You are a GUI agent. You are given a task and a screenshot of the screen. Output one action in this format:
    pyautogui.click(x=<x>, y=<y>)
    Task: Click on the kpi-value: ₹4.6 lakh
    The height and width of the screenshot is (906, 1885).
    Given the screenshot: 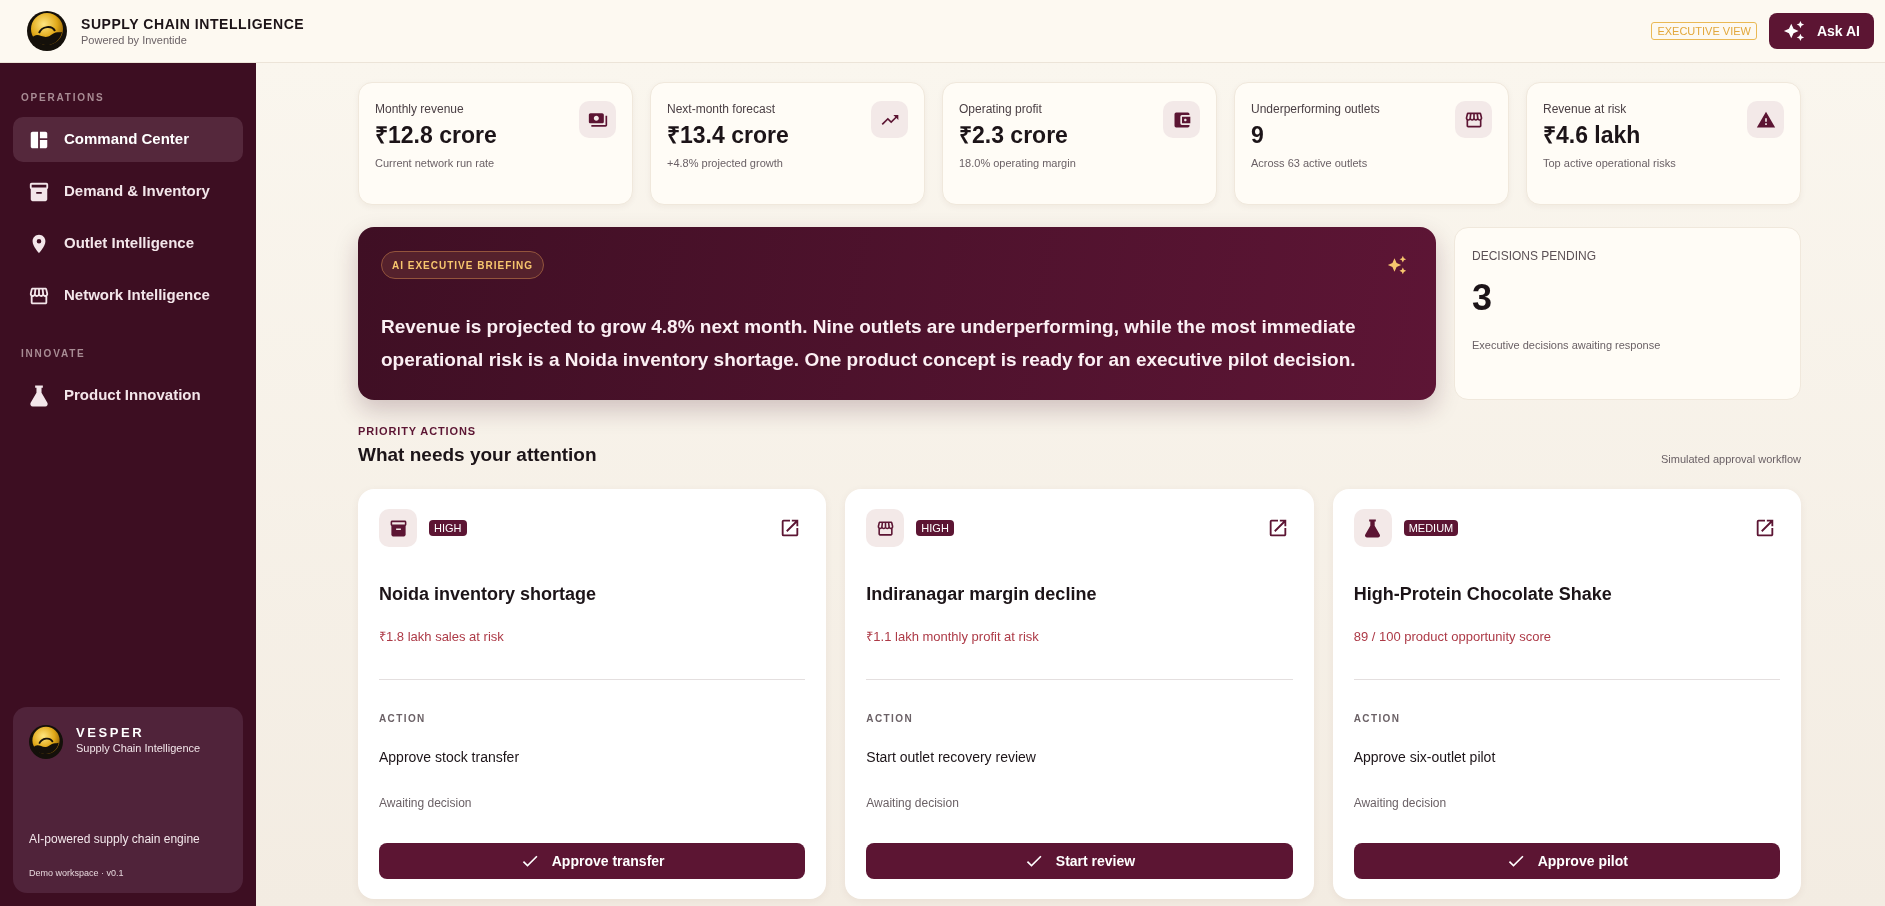 What is the action you would take?
    pyautogui.click(x=1592, y=135)
    